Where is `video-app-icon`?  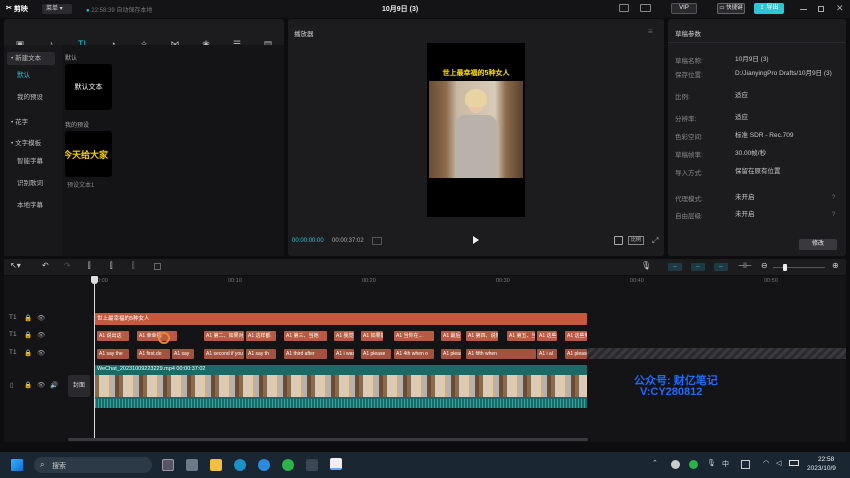 video-app-icon is located at coordinates (312, 465).